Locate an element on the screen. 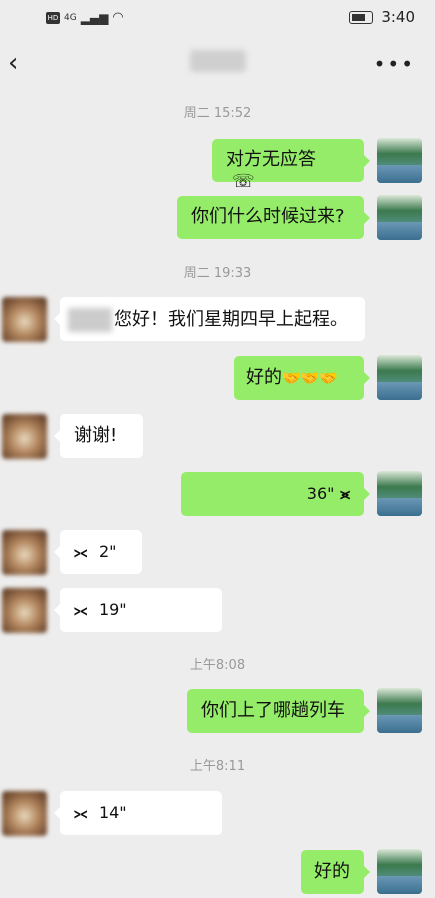  more-dots-icon: ••• is located at coordinates (394, 64).